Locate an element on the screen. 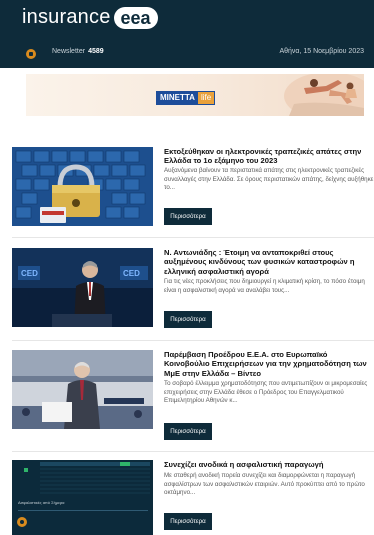 The width and height of the screenshot is (374, 535). minetta-life-logo: MINETTA life is located at coordinates (186, 98).